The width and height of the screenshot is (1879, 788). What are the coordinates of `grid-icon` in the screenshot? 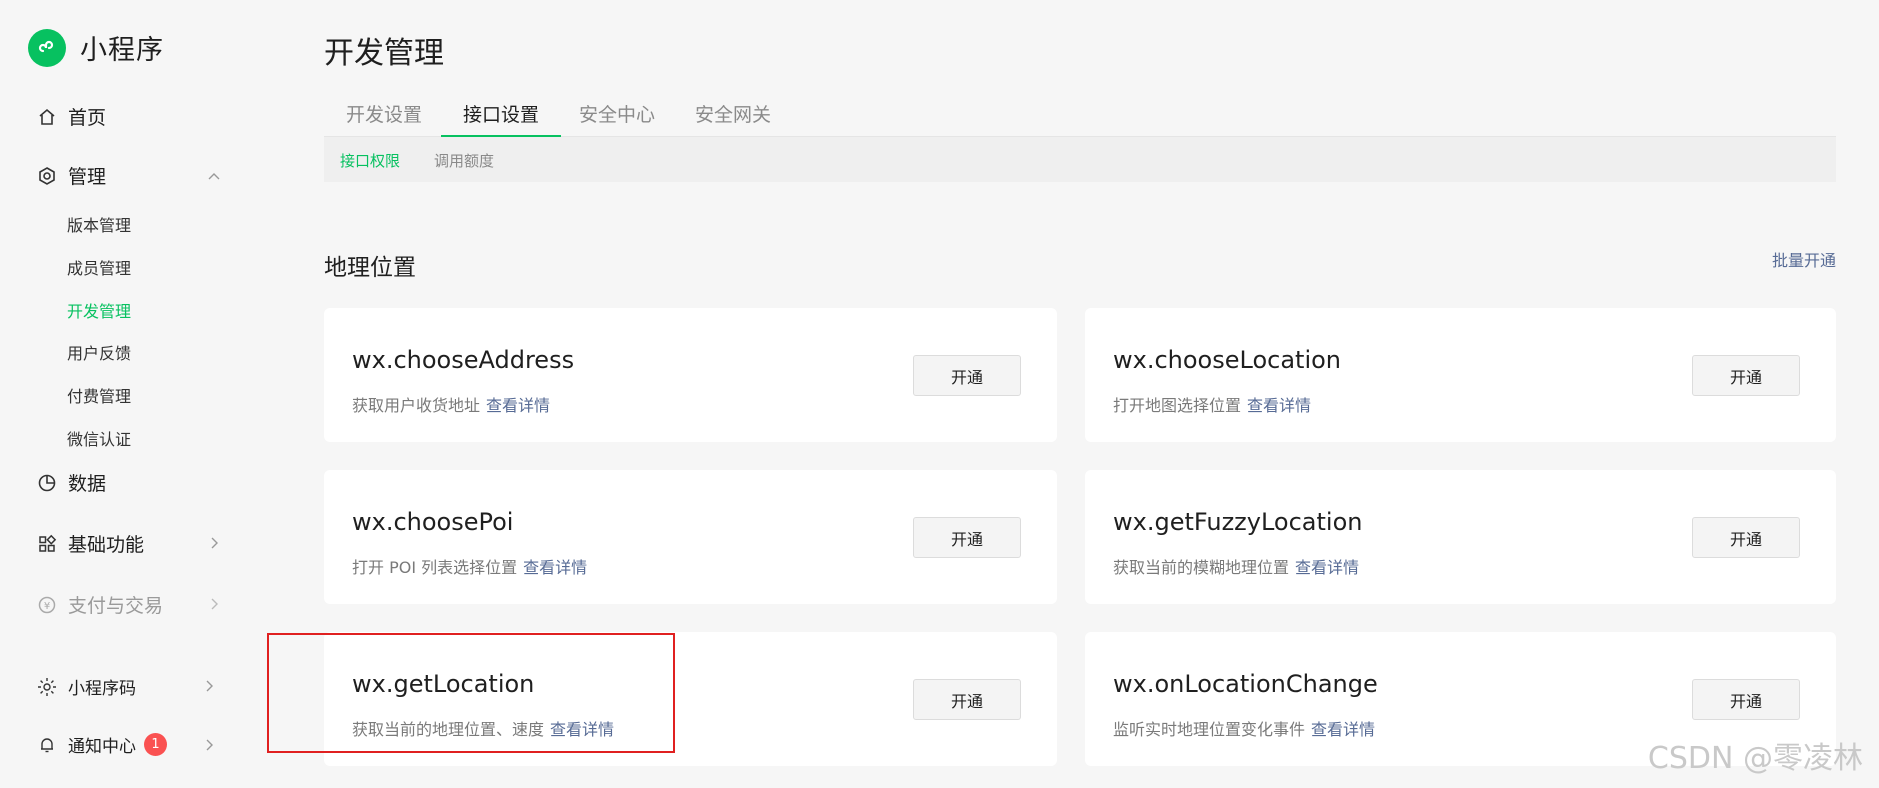 It's located at (47, 544).